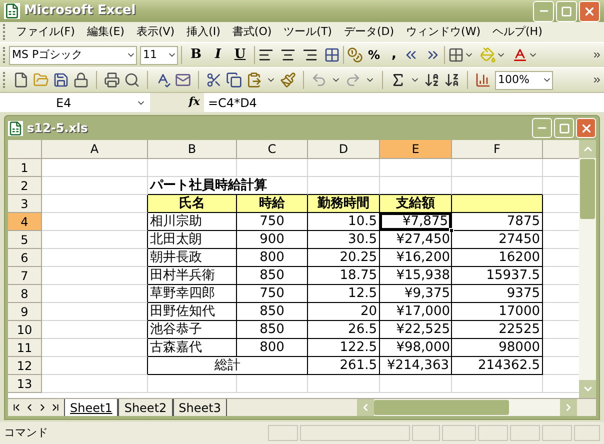 The image size is (604, 444). What do you see at coordinates (497, 348) in the screenshot?
I see `table-cell: 98000` at bounding box center [497, 348].